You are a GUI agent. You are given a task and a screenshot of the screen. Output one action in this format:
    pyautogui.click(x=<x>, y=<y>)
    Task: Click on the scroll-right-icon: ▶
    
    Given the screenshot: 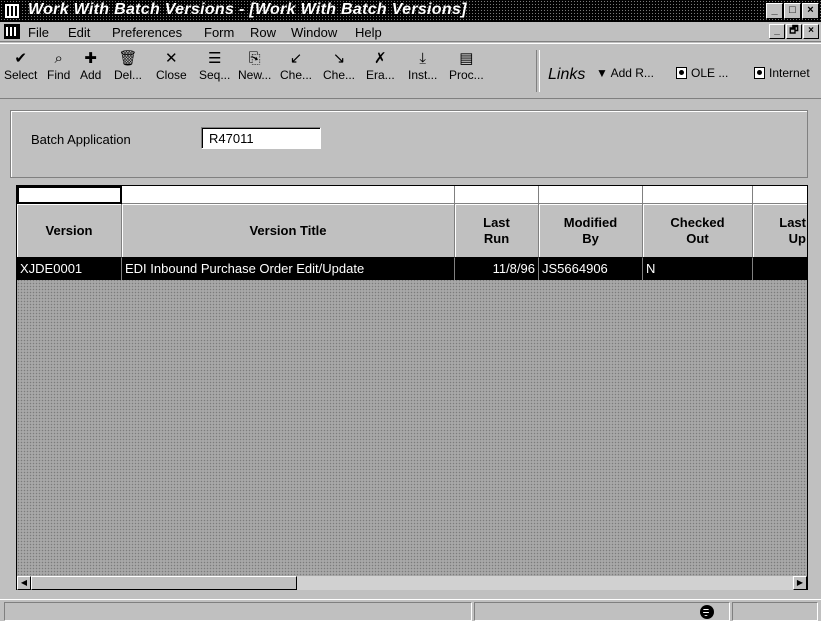 What is the action you would take?
    pyautogui.click(x=800, y=583)
    